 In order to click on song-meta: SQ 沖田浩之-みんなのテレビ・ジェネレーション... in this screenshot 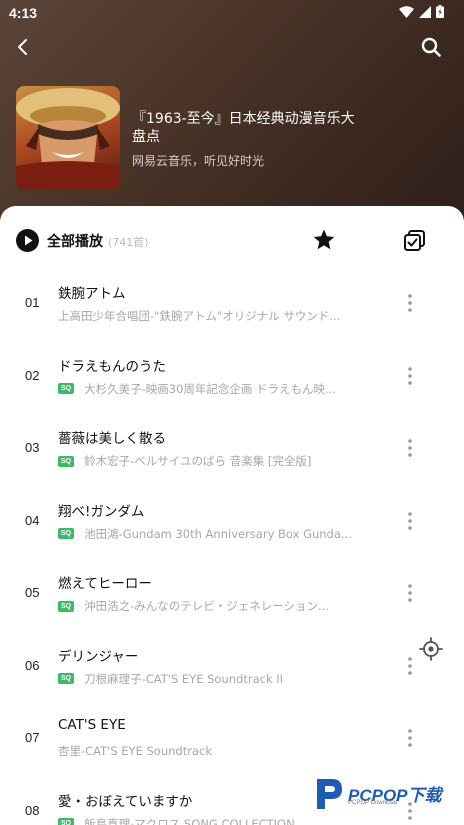, I will do `click(208, 606)`.